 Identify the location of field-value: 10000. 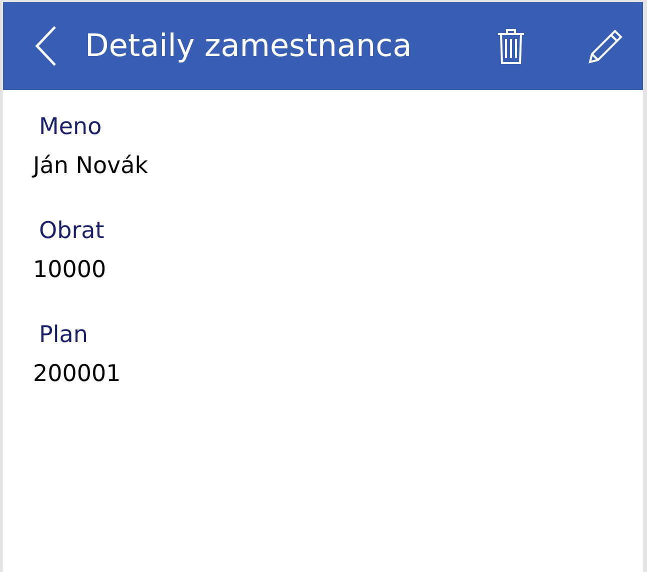
(70, 270).